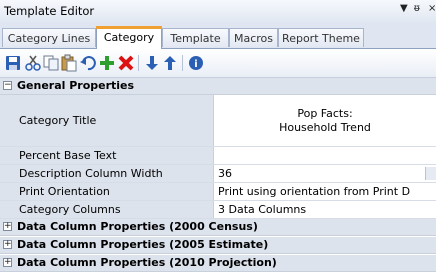 The width and height of the screenshot is (436, 278). I want to click on add-icon, so click(107, 63).